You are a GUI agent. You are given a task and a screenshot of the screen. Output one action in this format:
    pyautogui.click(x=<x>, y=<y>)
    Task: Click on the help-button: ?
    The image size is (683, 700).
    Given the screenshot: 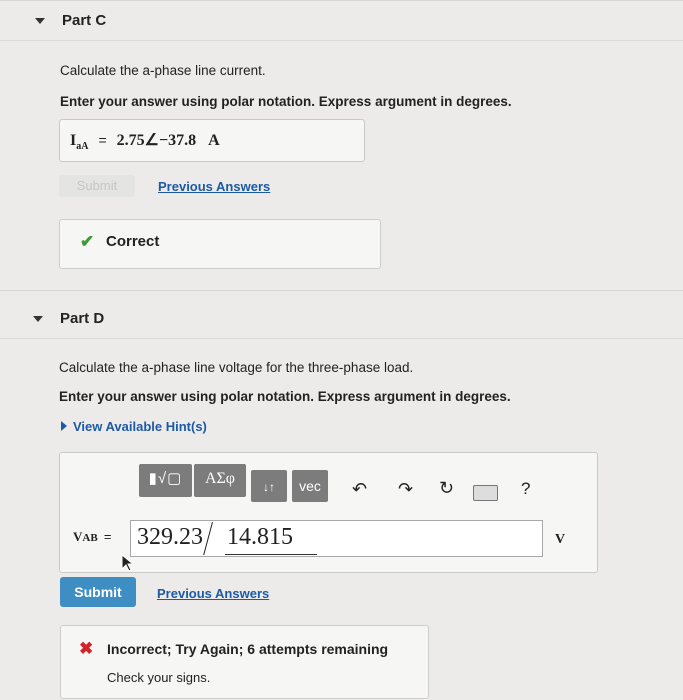 What is the action you would take?
    pyautogui.click(x=525, y=489)
    